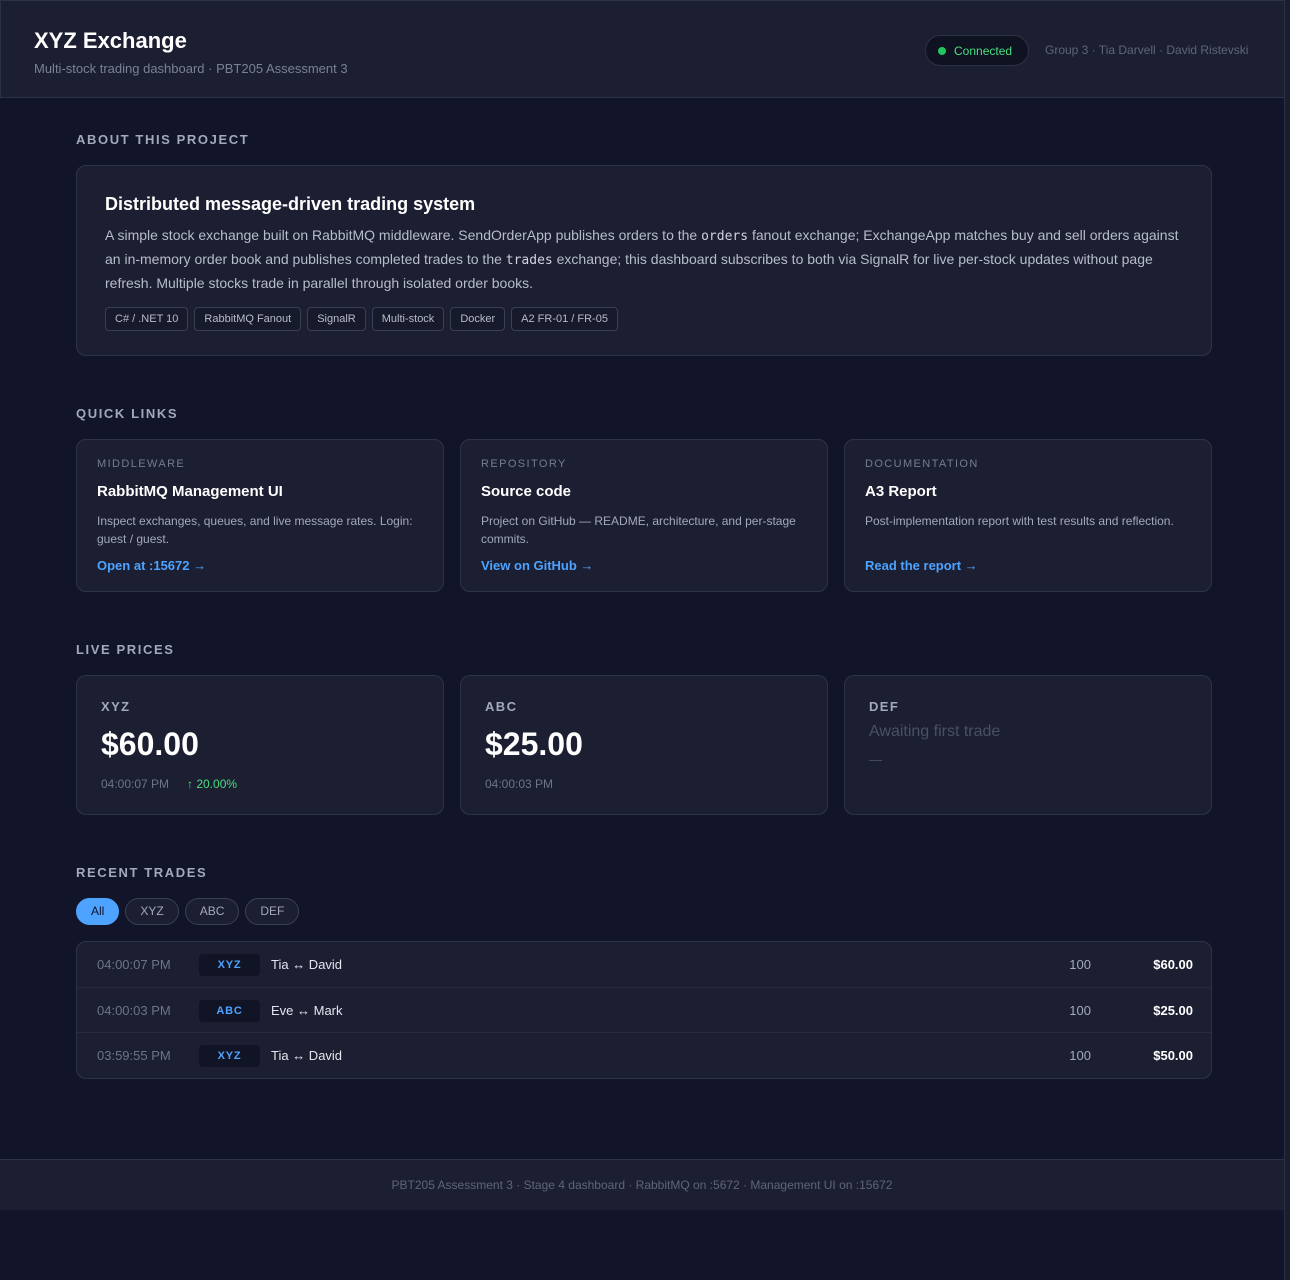 The width and height of the screenshot is (1290, 1280). What do you see at coordinates (921, 565) in the screenshot?
I see `read-report-link: Read the report →` at bounding box center [921, 565].